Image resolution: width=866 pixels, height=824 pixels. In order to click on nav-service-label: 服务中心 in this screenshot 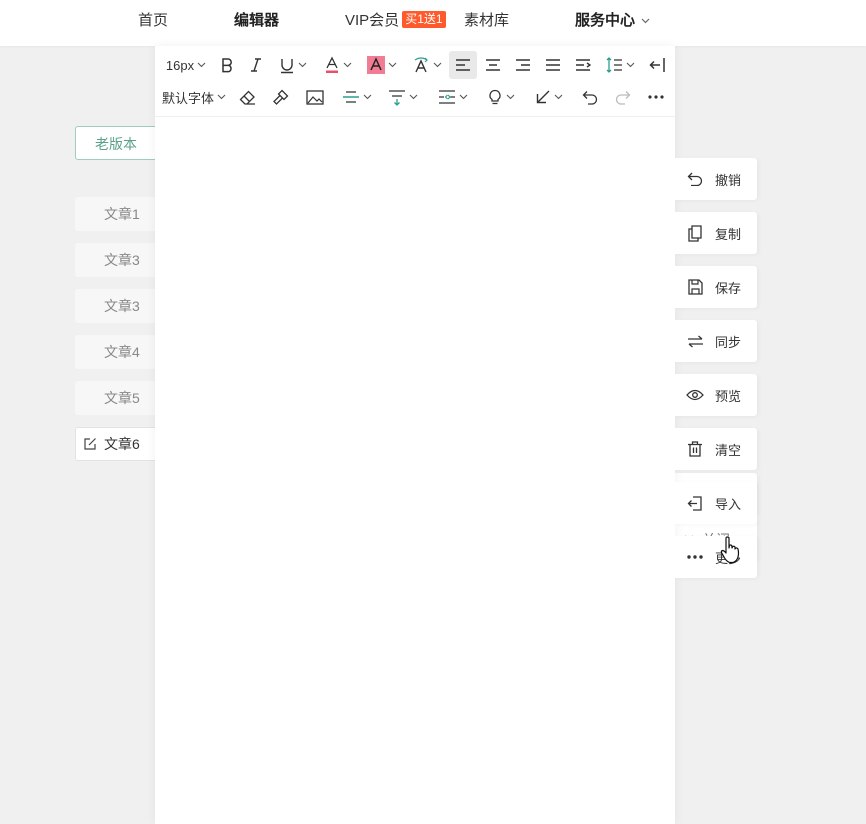, I will do `click(605, 20)`.